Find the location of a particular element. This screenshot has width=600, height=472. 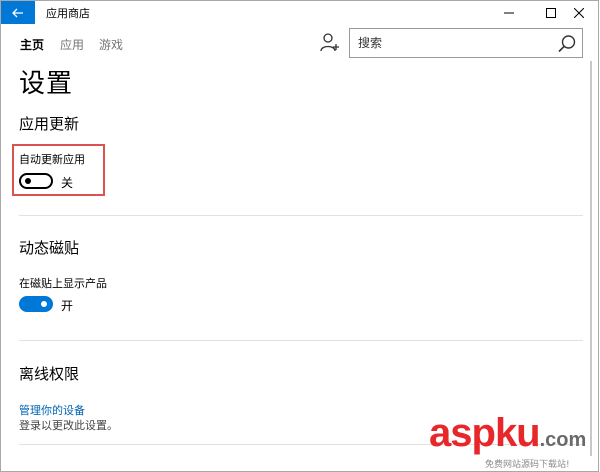

search-button is located at coordinates (567, 44).